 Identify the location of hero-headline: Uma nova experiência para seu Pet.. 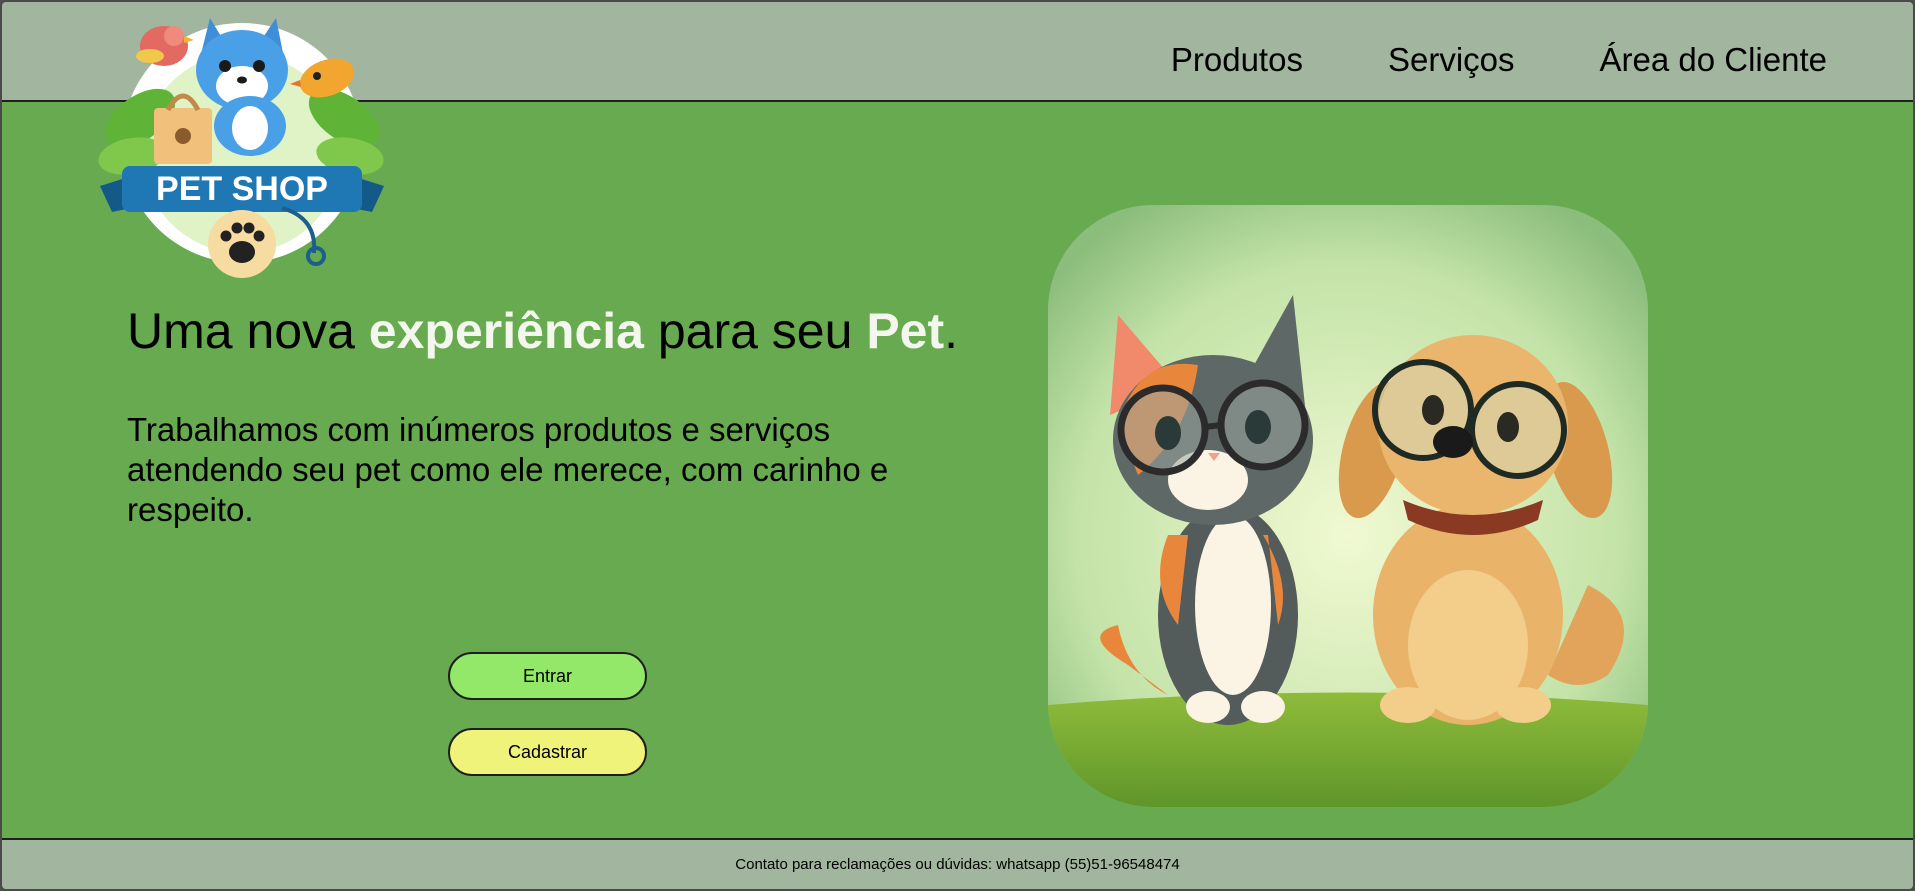
(542, 331).